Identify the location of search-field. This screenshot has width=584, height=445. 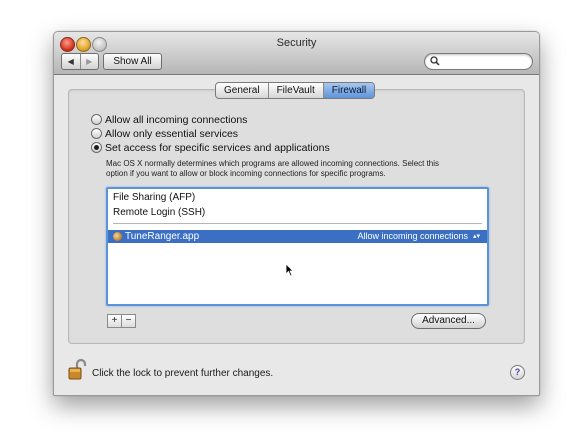
(478, 61).